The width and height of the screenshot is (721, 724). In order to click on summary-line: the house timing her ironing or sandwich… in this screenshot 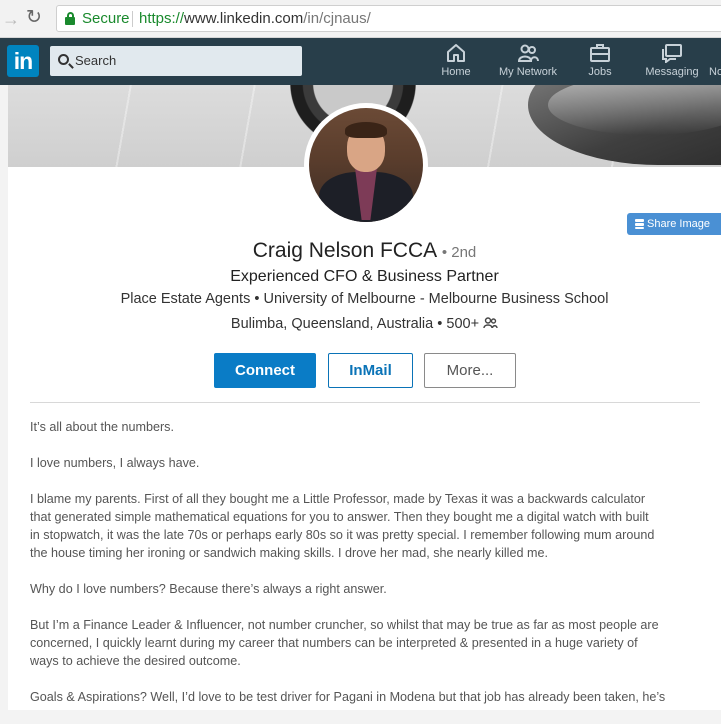, I will do `click(289, 553)`.